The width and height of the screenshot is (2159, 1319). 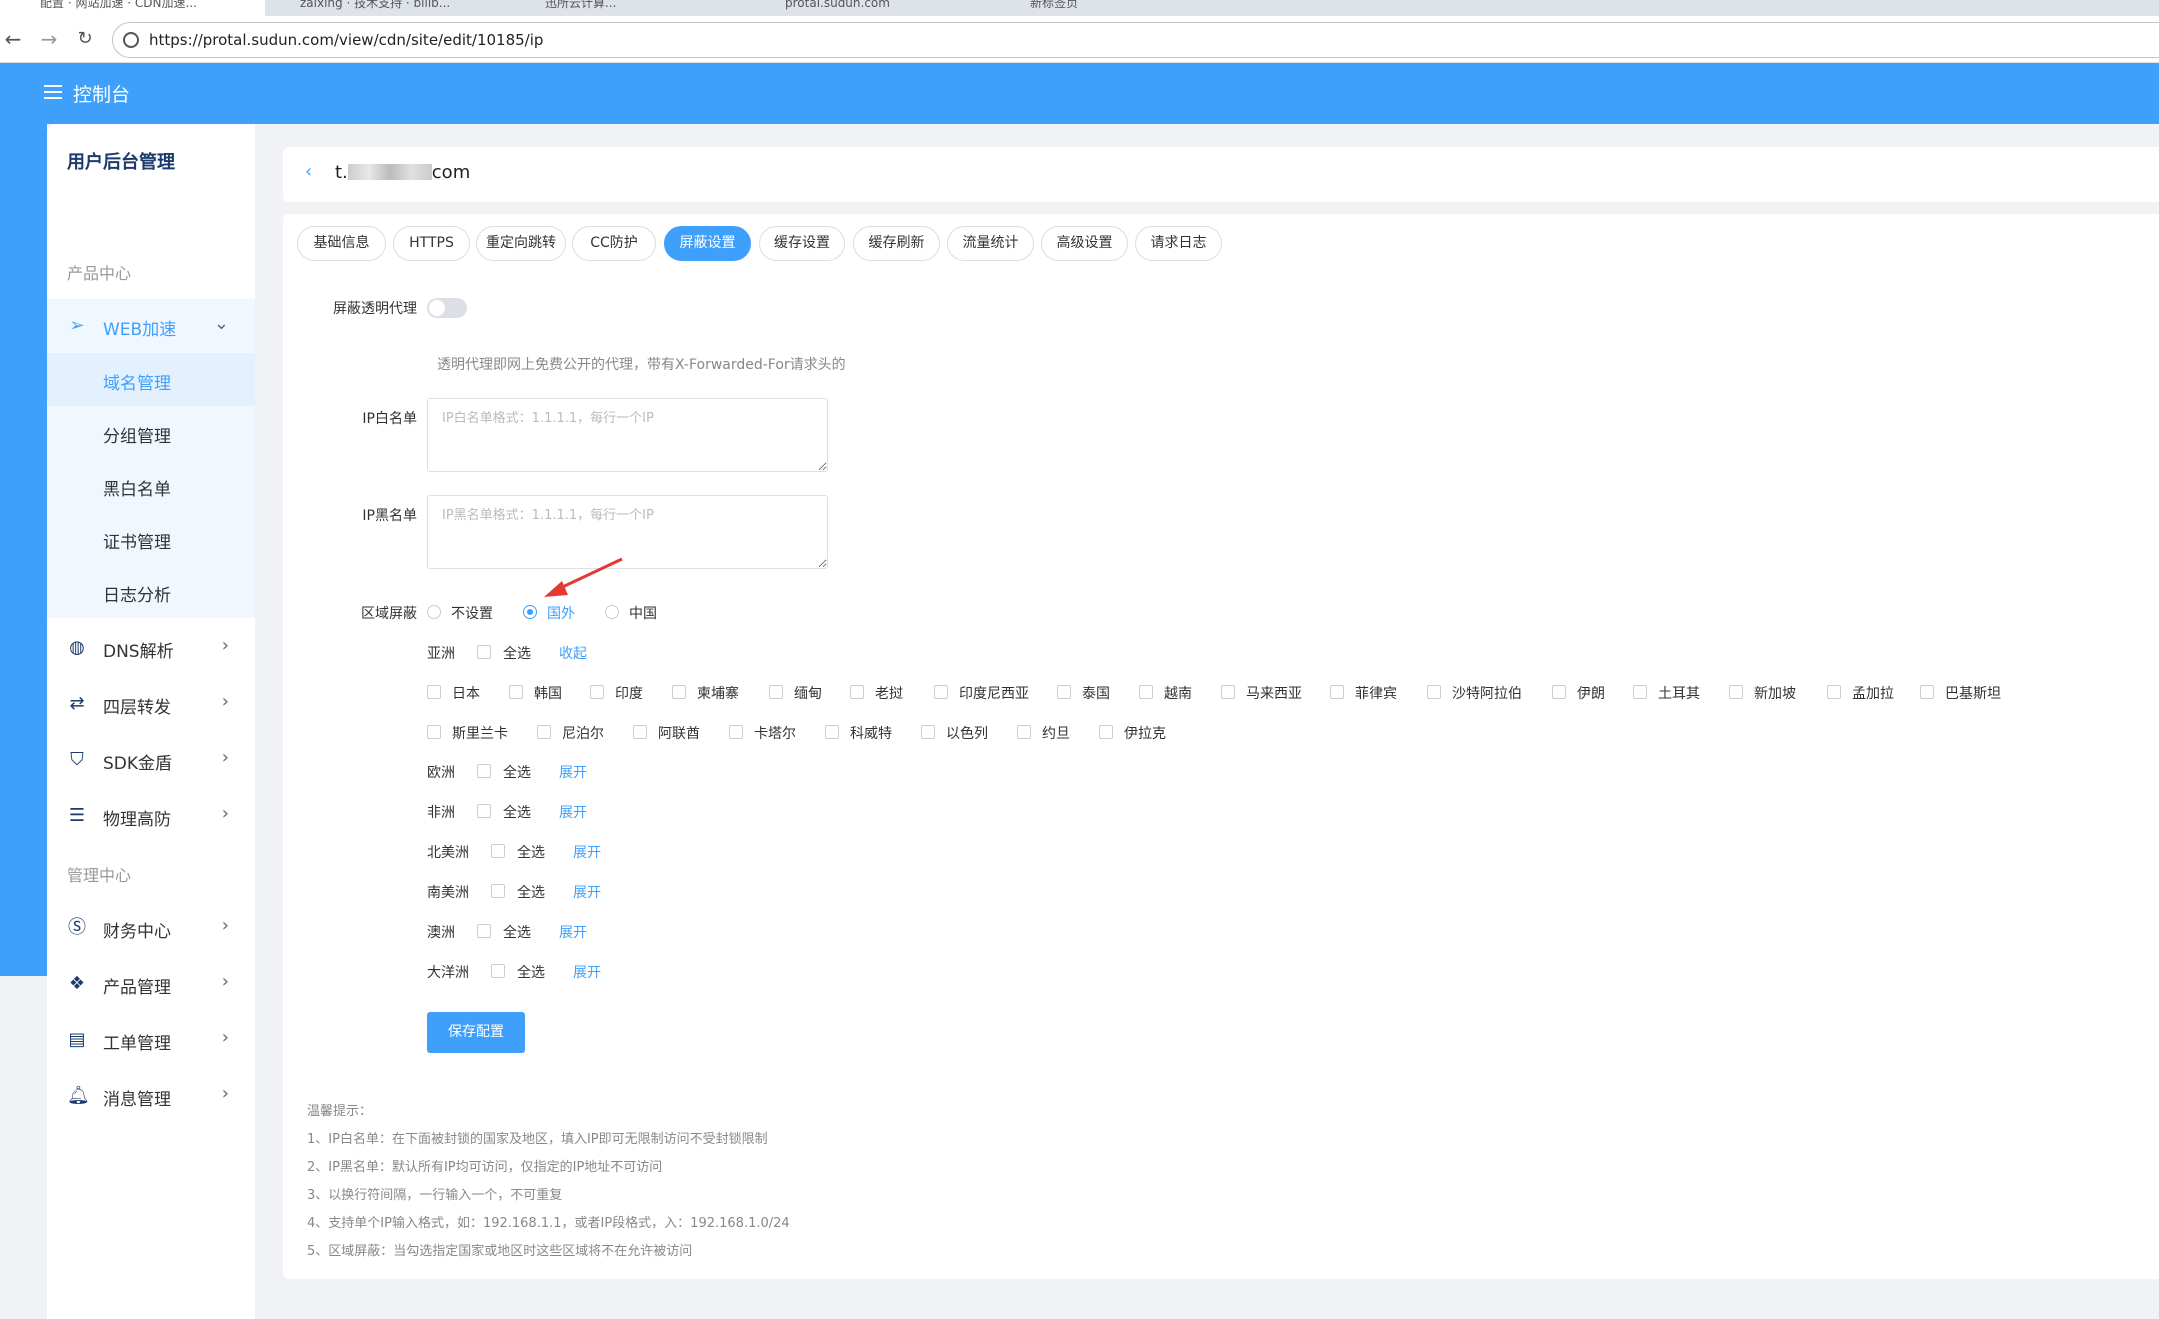 What do you see at coordinates (137, 543) in the screenshot?
I see `sidebar-item-label: 证书管理` at bounding box center [137, 543].